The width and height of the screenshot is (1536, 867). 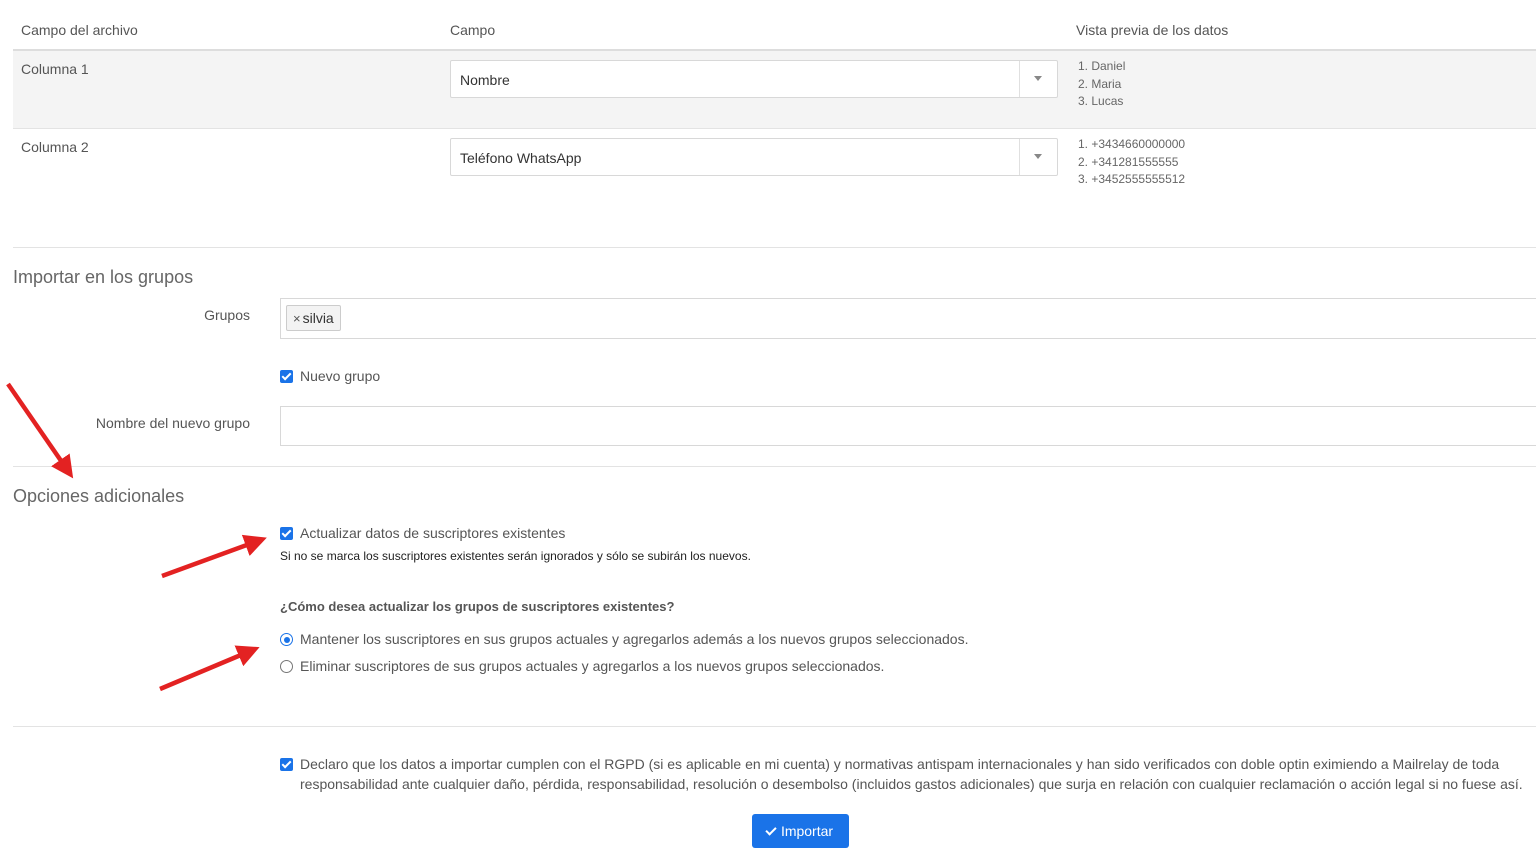 I want to click on group-tag-label: silvia, so click(x=318, y=318).